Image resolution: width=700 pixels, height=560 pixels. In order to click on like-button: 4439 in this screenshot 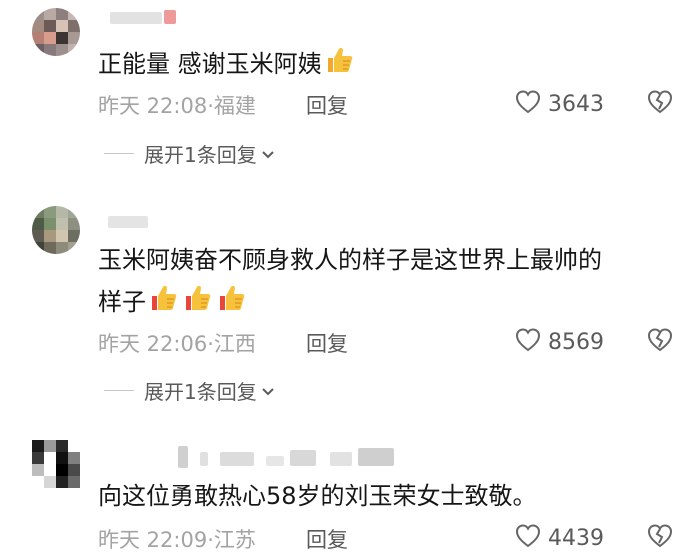, I will do `click(559, 538)`.